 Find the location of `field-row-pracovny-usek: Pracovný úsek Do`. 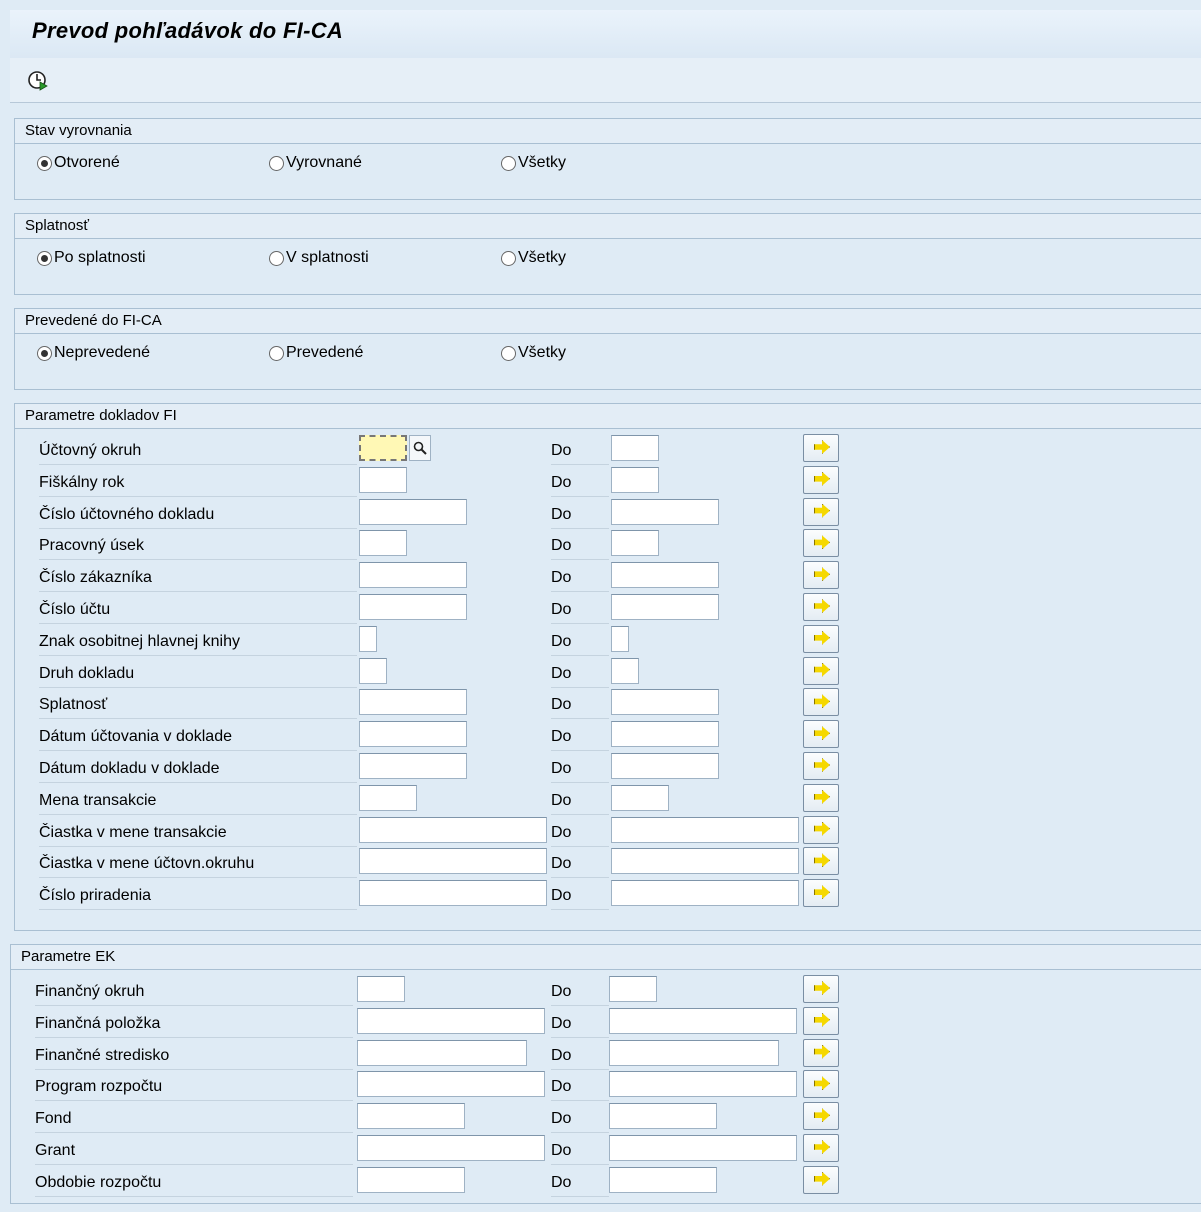

field-row-pracovny-usek: Pracovný úsek Do is located at coordinates (608, 545).